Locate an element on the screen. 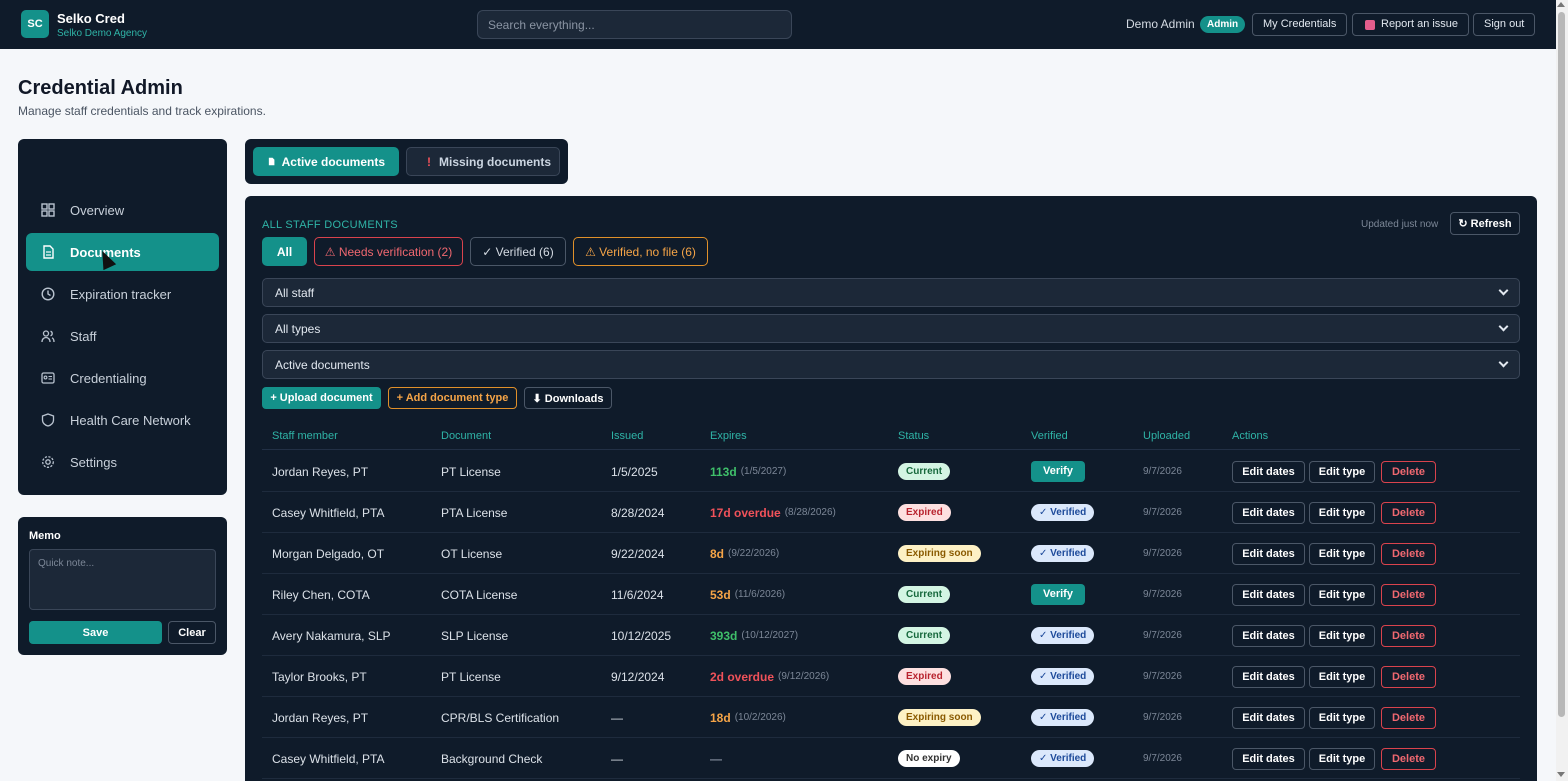 The height and width of the screenshot is (781, 1568). expires-countdown: 17d overdue is located at coordinates (745, 512).